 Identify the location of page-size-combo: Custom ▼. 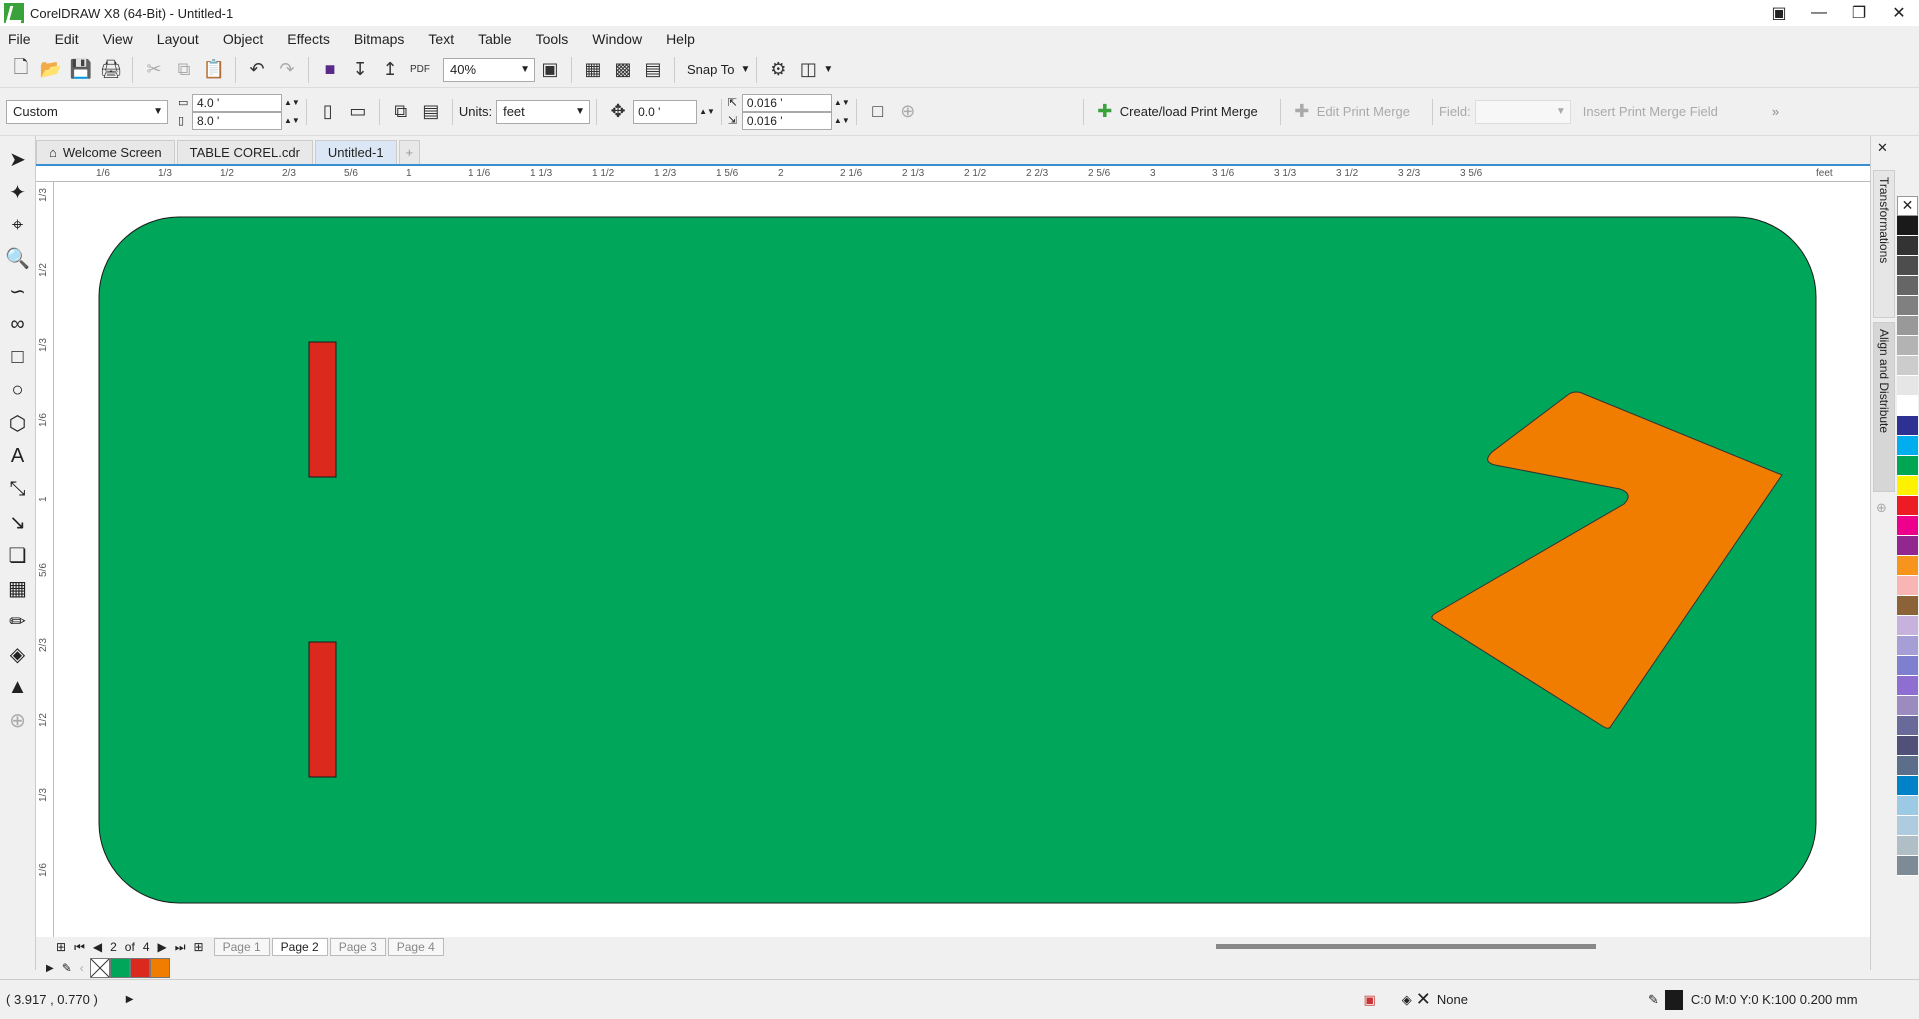
(87, 111).